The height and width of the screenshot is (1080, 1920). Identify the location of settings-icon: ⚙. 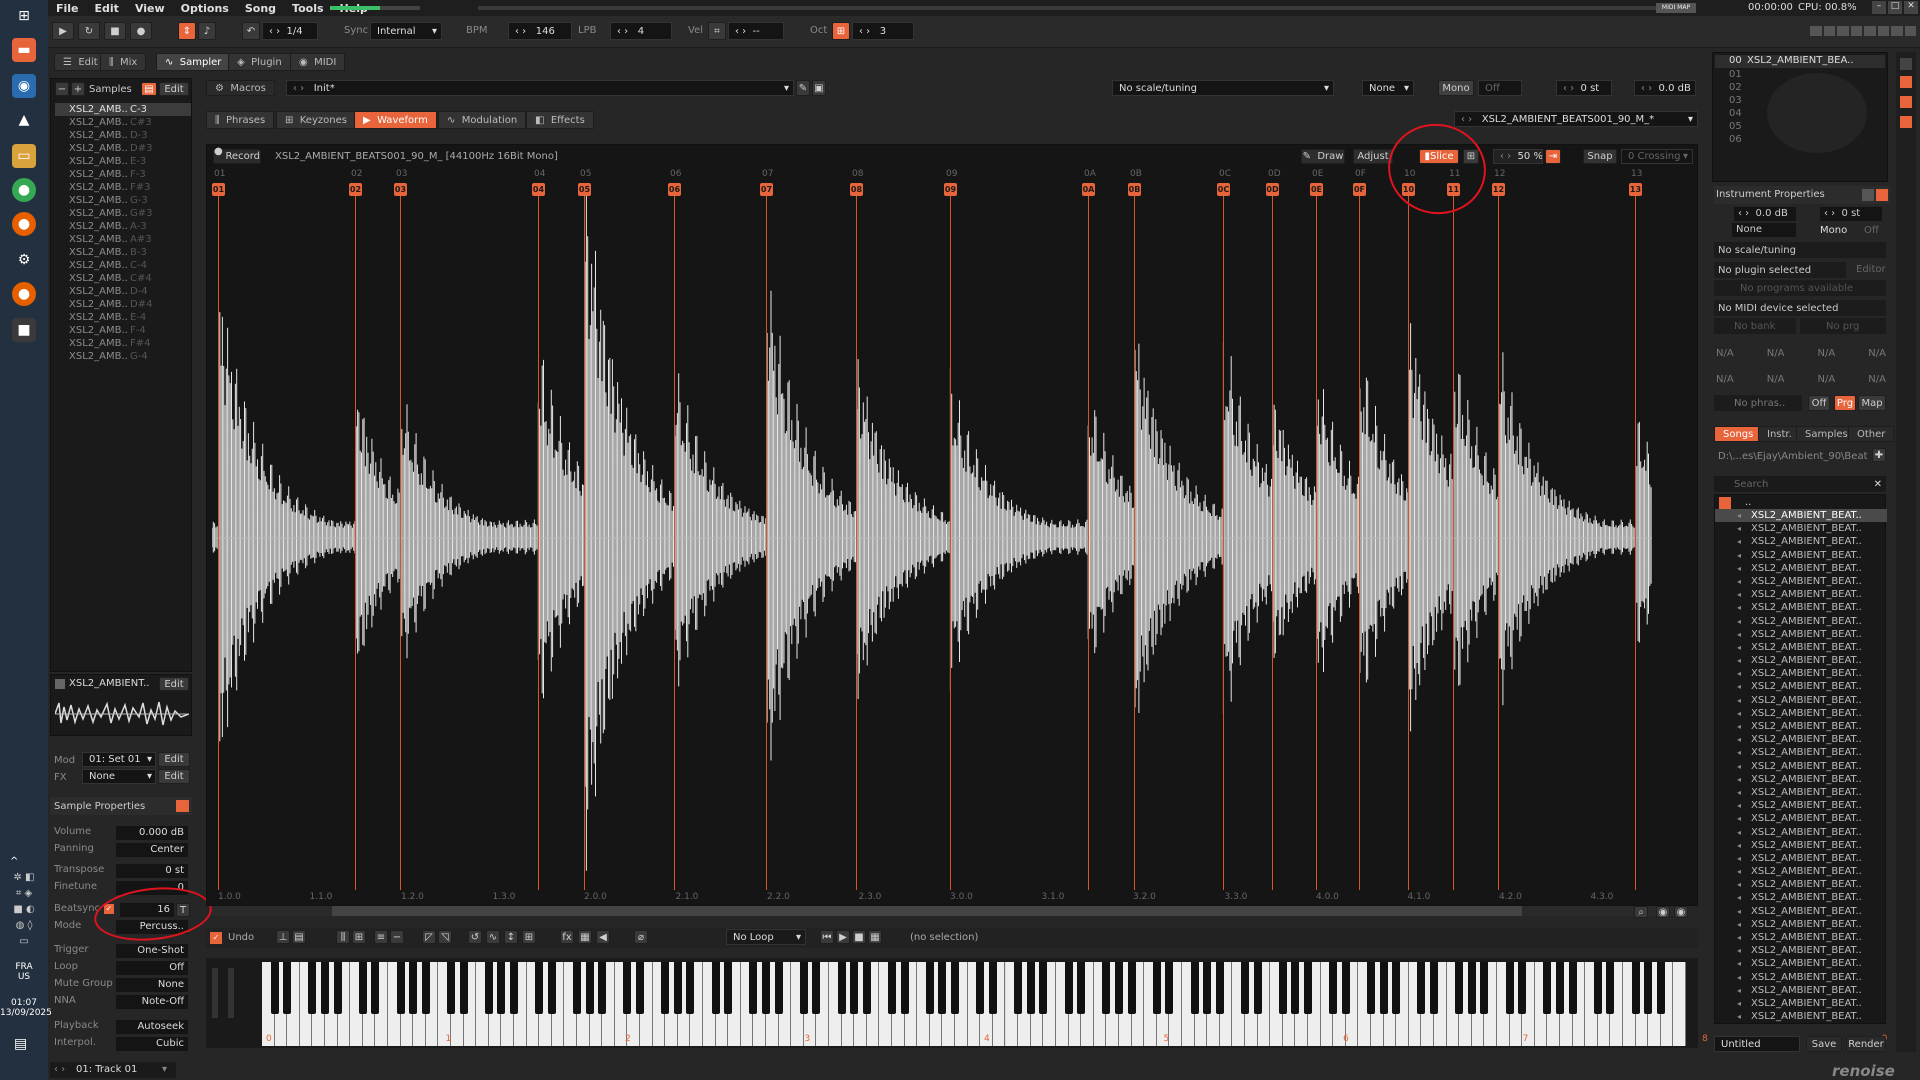
(24, 260).